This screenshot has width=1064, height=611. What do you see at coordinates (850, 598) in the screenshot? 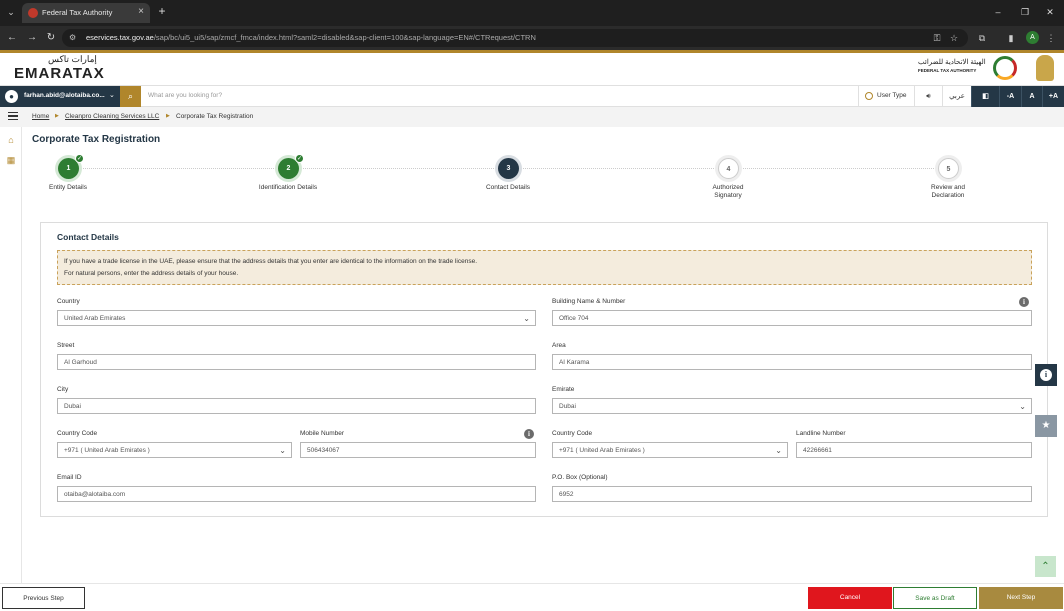
I see `cancel-button: Cancel` at bounding box center [850, 598].